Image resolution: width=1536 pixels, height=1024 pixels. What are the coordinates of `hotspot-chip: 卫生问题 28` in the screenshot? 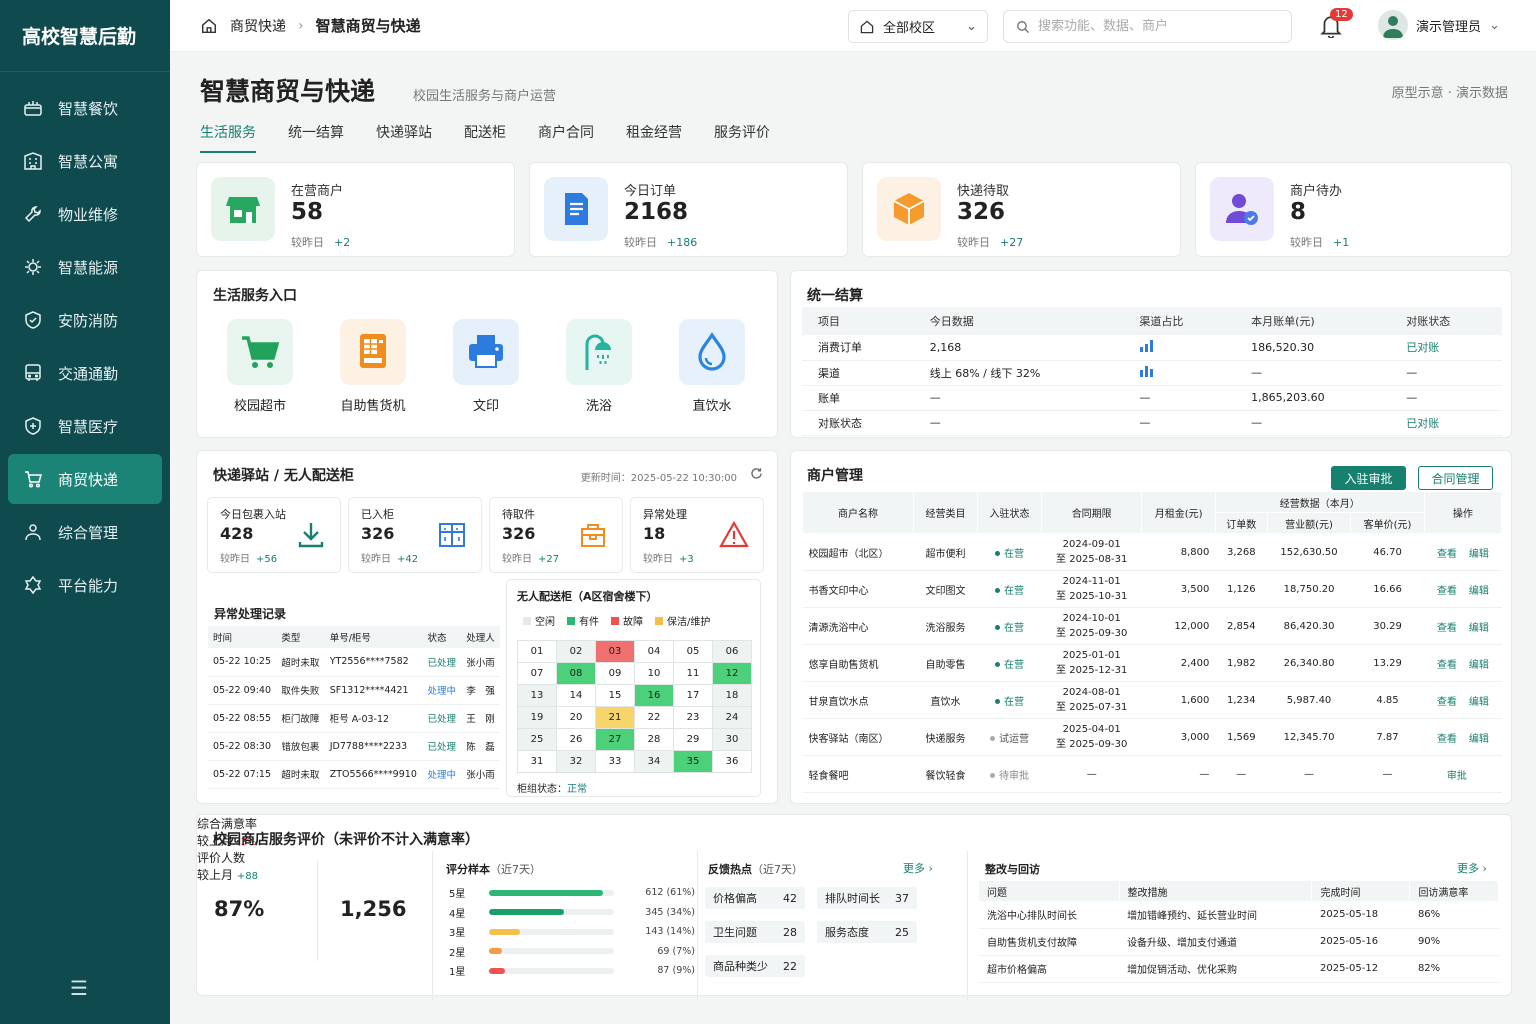 It's located at (755, 932).